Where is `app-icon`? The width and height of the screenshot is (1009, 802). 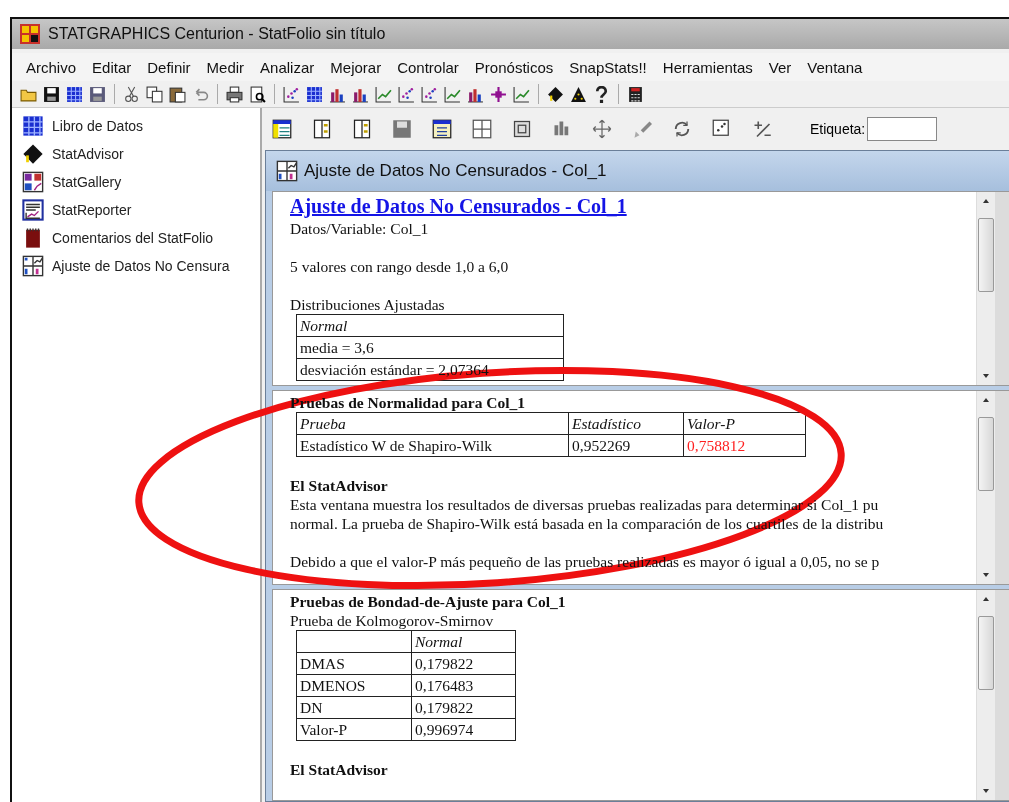 app-icon is located at coordinates (30, 34).